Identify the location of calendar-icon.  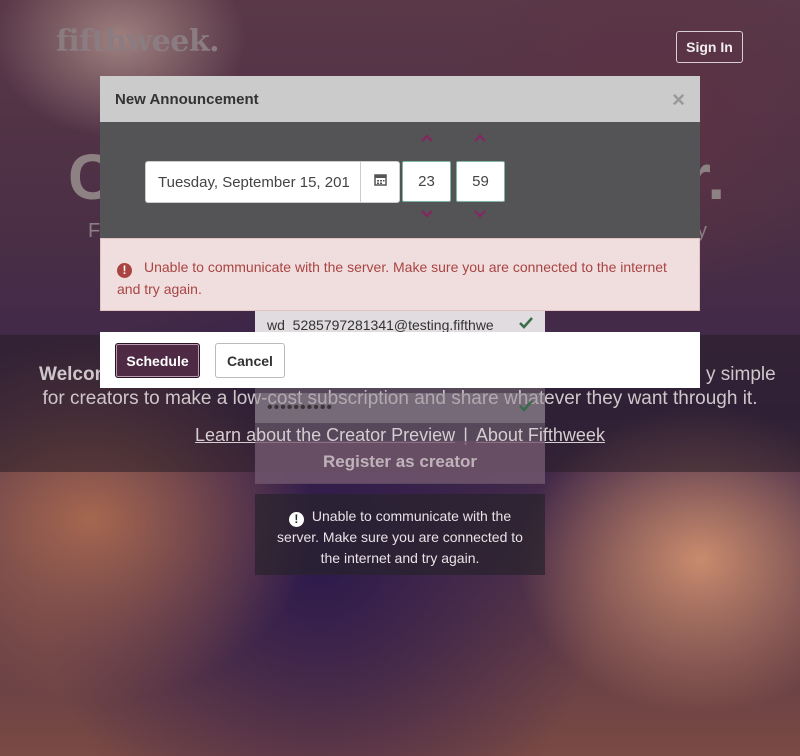
(380, 182).